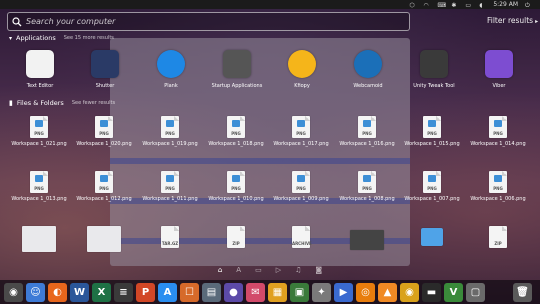 This screenshot has width=540, height=304. Describe the element at coordinates (505, 4) in the screenshot. I see `clock: 5:29 AM` at that location.